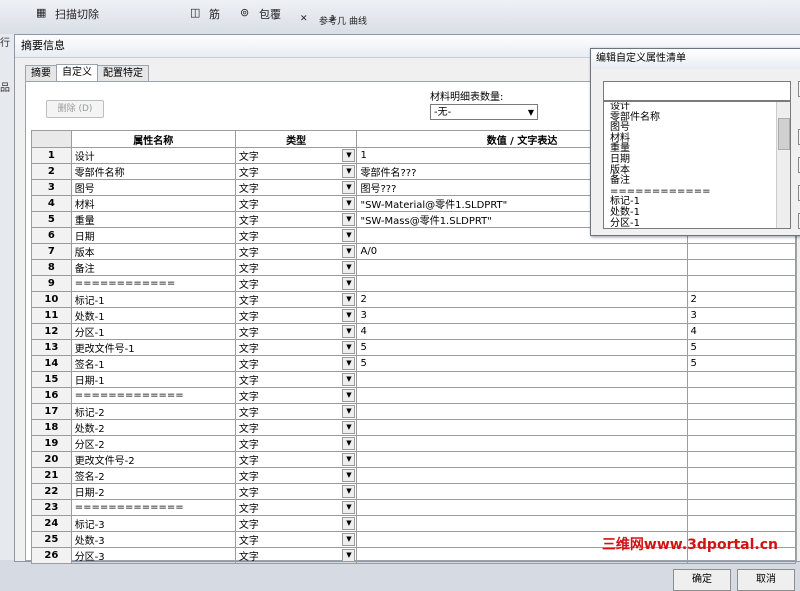  What do you see at coordinates (205, 17) in the screenshot?
I see `rib-tool: ◫ 筋` at bounding box center [205, 17].